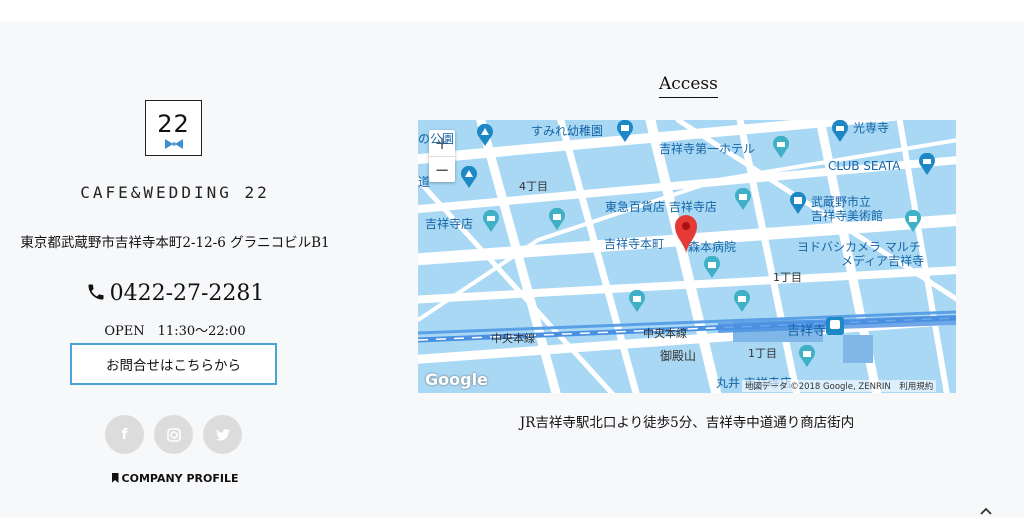 The width and height of the screenshot is (1024, 517). Describe the element at coordinates (986, 511) in the screenshot. I see `chevron-up-icon` at that location.